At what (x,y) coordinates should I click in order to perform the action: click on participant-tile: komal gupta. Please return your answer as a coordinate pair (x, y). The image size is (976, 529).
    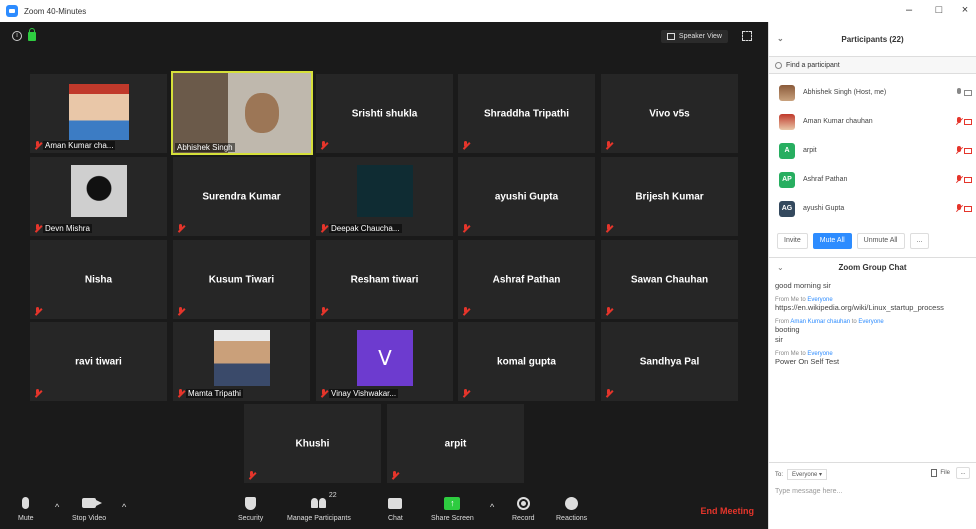
    Looking at the image, I should click on (526, 361).